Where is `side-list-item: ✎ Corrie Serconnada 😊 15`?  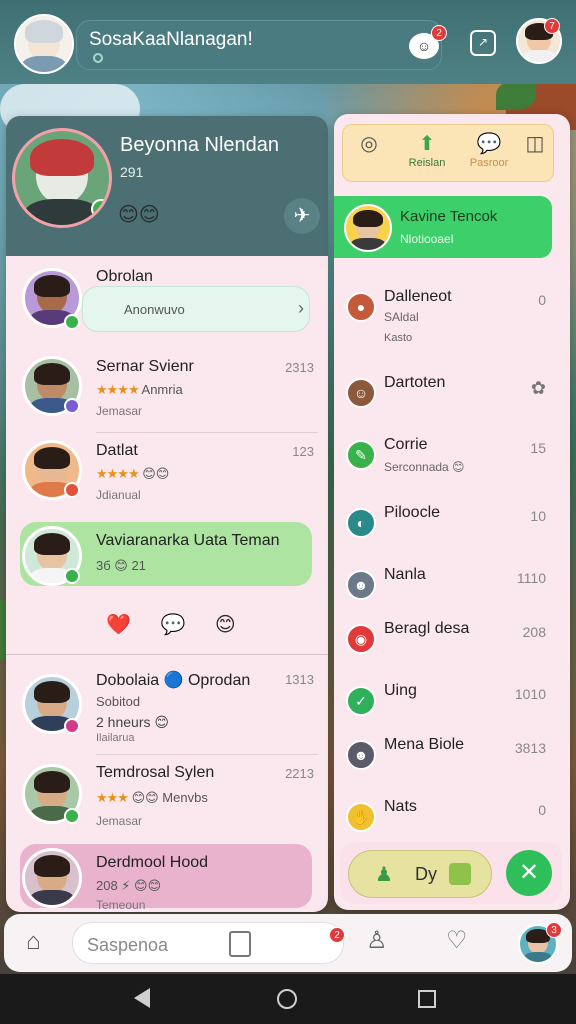 side-list-item: ✎ Corrie Serconnada 😊 15 is located at coordinates (452, 458).